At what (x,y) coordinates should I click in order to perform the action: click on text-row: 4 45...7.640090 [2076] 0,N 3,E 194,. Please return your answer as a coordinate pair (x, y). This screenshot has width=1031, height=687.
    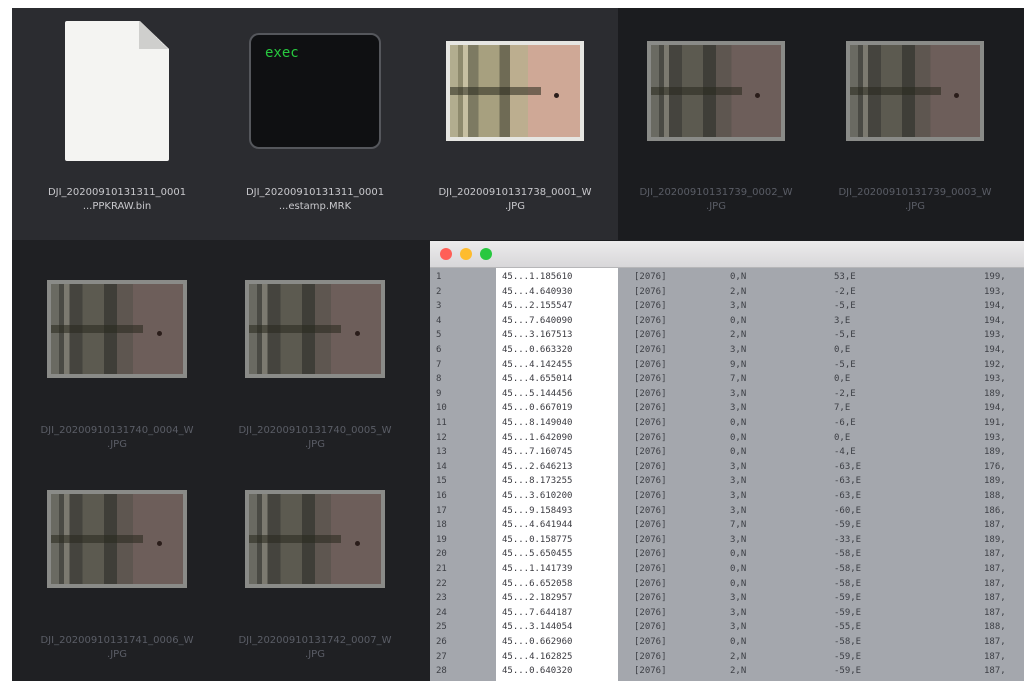
    Looking at the image, I should click on (727, 321).